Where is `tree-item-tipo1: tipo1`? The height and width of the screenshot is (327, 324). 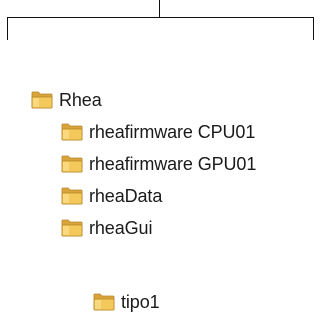 tree-item-tipo1: tipo1 is located at coordinates (126, 302).